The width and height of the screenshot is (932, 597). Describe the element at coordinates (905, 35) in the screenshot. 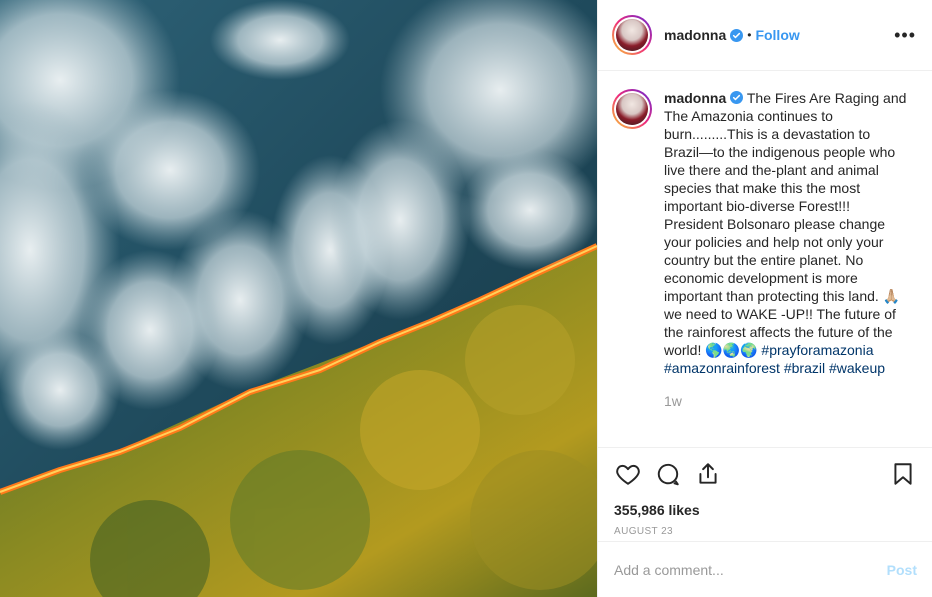

I see `more-horizontal-icon: •••` at that location.